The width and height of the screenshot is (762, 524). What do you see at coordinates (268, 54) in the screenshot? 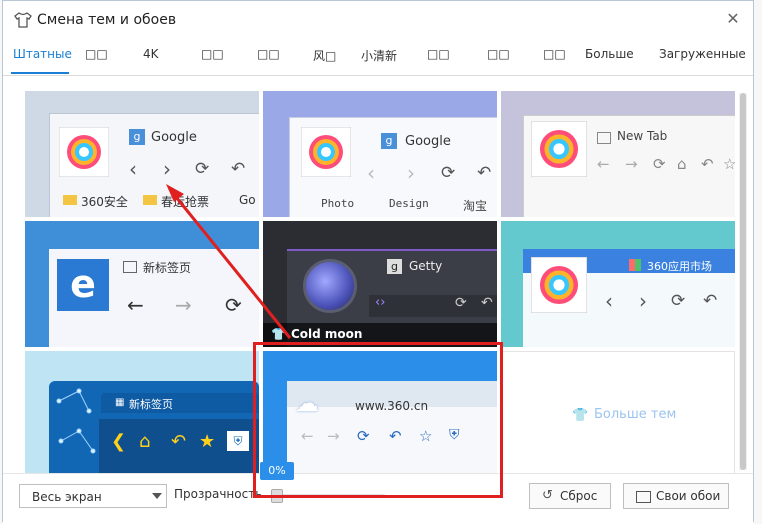
I see `tab-5: □□` at bounding box center [268, 54].